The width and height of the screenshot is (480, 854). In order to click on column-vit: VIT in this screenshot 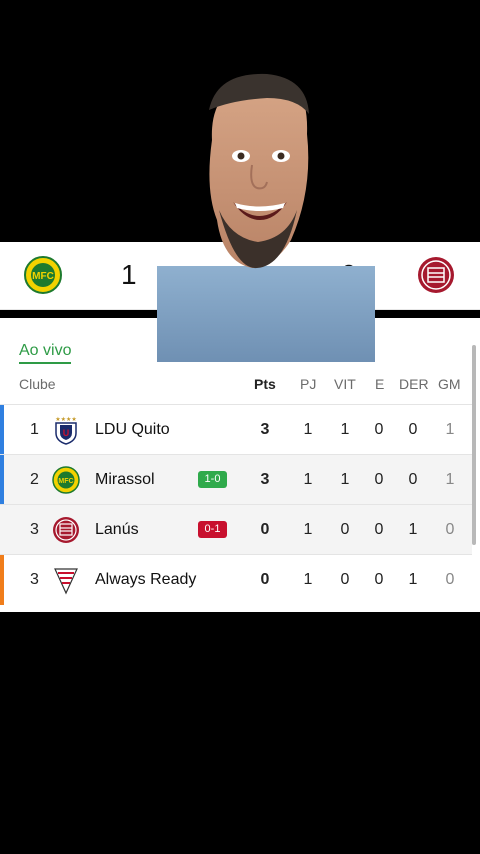, I will do `click(345, 384)`.